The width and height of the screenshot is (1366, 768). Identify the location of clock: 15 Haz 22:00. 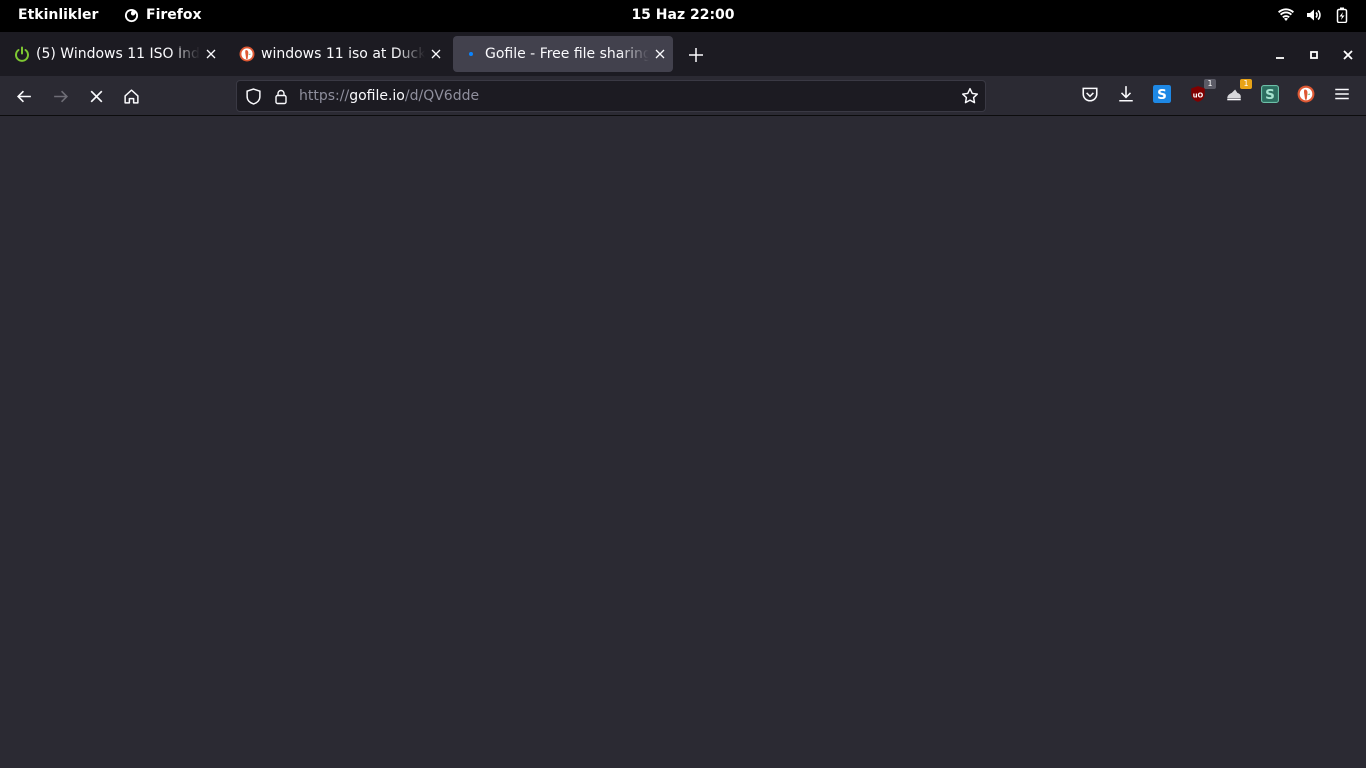
(682, 15).